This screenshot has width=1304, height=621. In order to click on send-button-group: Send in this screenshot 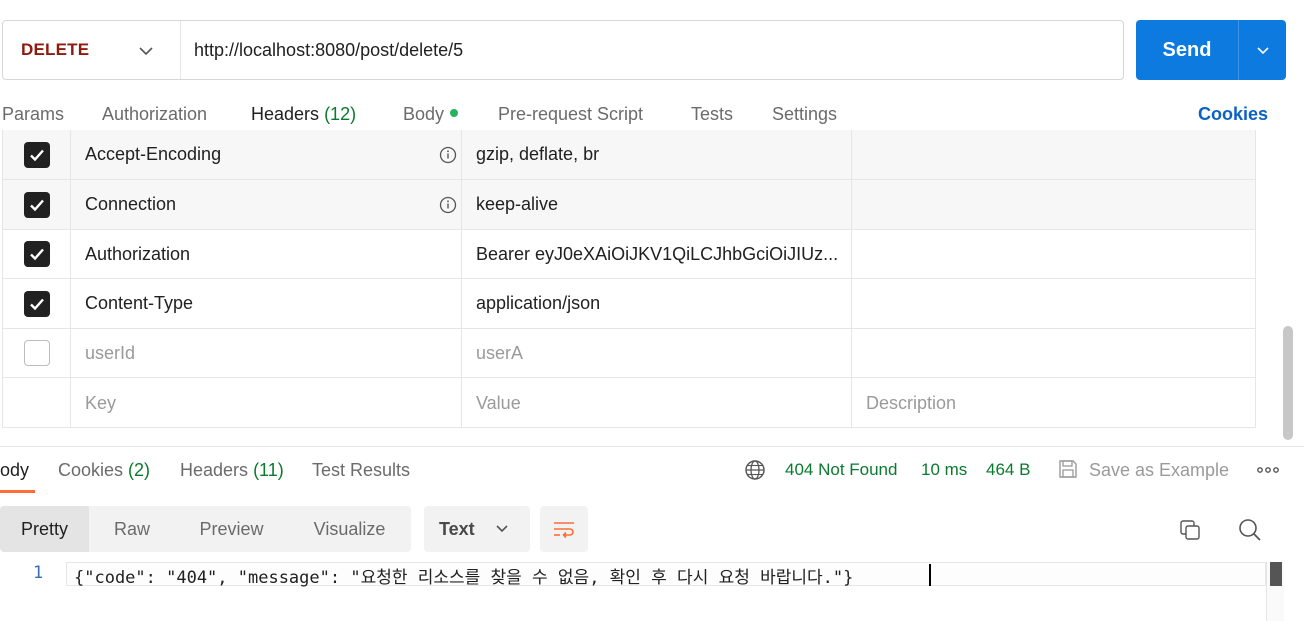, I will do `click(1211, 50)`.